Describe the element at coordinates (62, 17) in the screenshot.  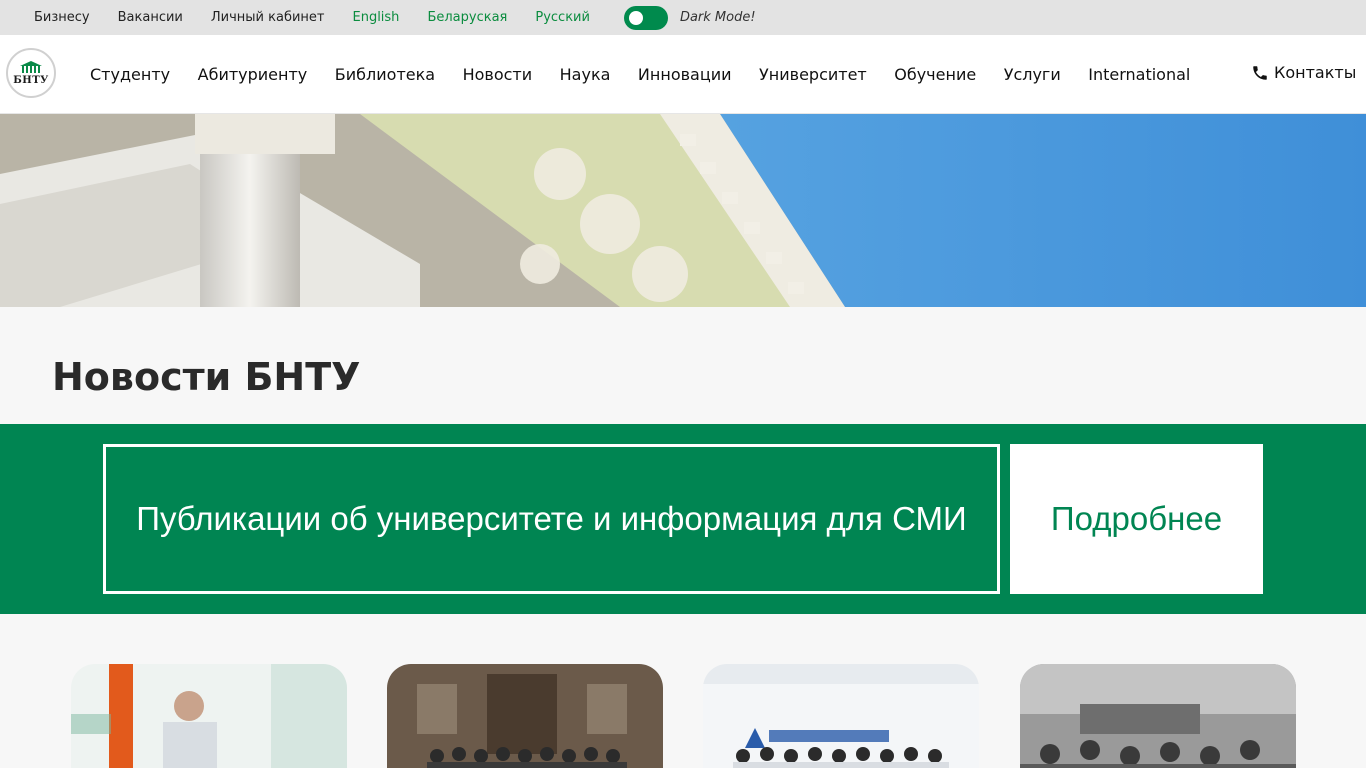
I see `top-link-business: Бизнесу` at that location.